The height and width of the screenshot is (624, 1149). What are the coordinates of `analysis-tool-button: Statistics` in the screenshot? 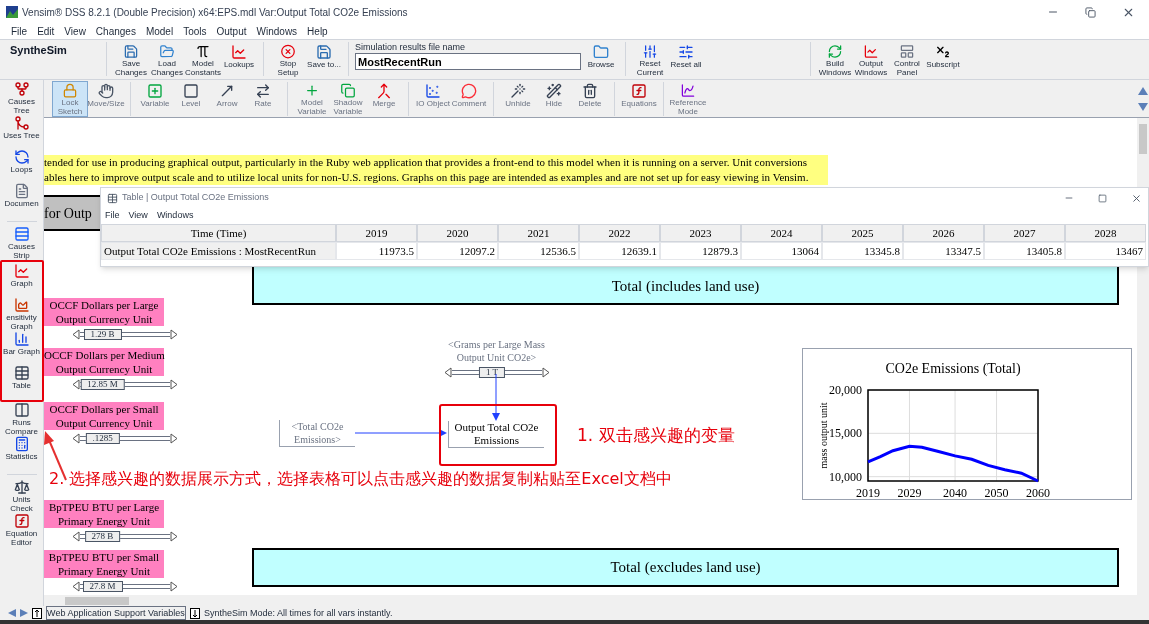 It's located at (21, 453).